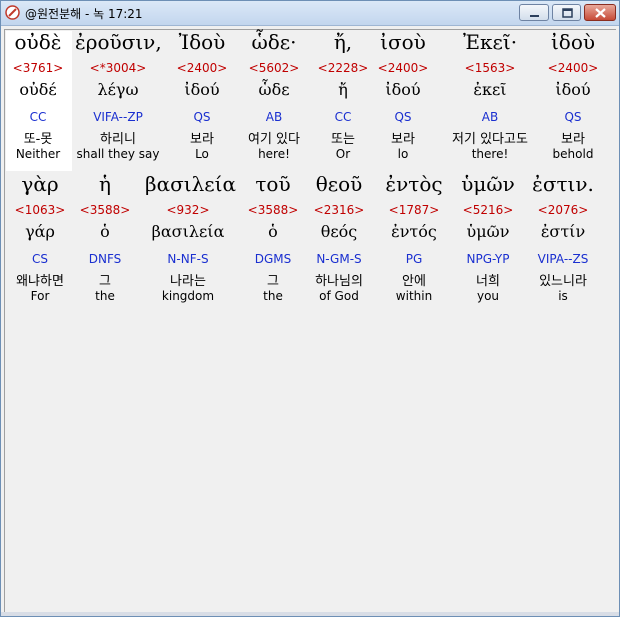  What do you see at coordinates (563, 210) in the screenshot?
I see `strong-number: <2076>` at bounding box center [563, 210].